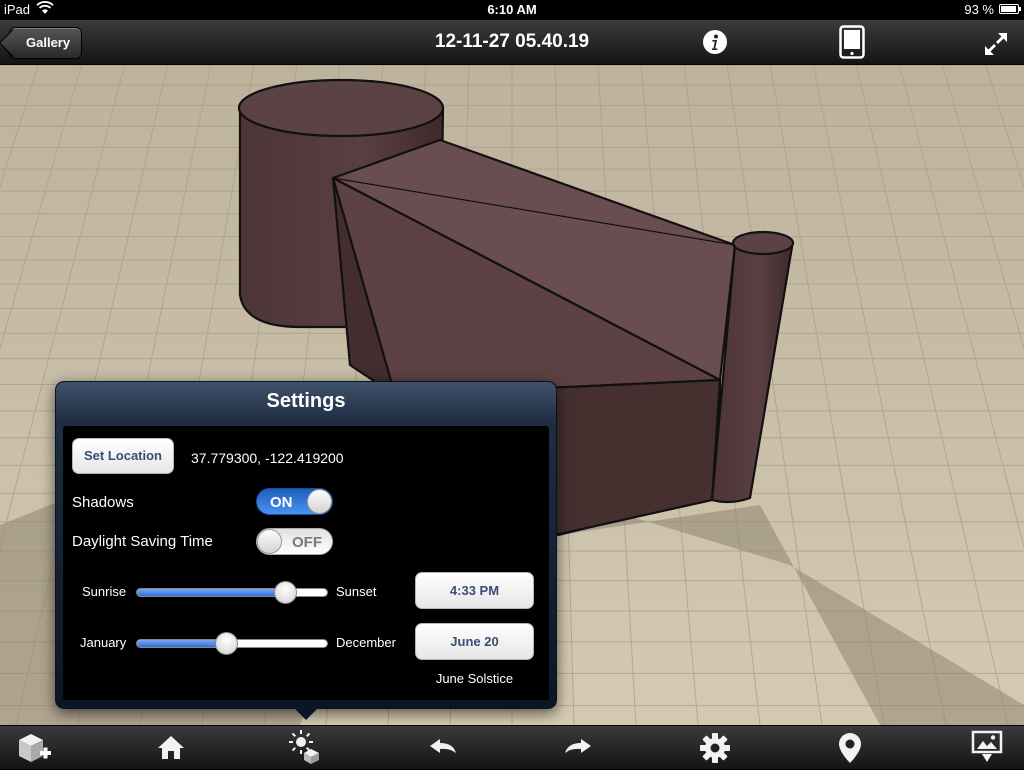  Describe the element at coordinates (443, 749) in the screenshot. I see `undo-icon` at that location.